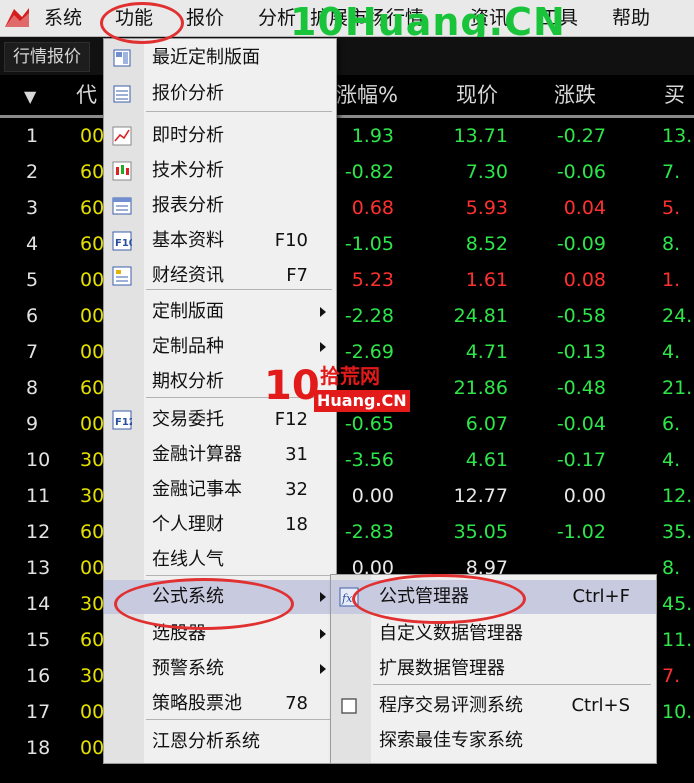 This screenshot has width=694, height=783. What do you see at coordinates (486, 424) in the screenshot?
I see `row-price: 6.07` at bounding box center [486, 424].